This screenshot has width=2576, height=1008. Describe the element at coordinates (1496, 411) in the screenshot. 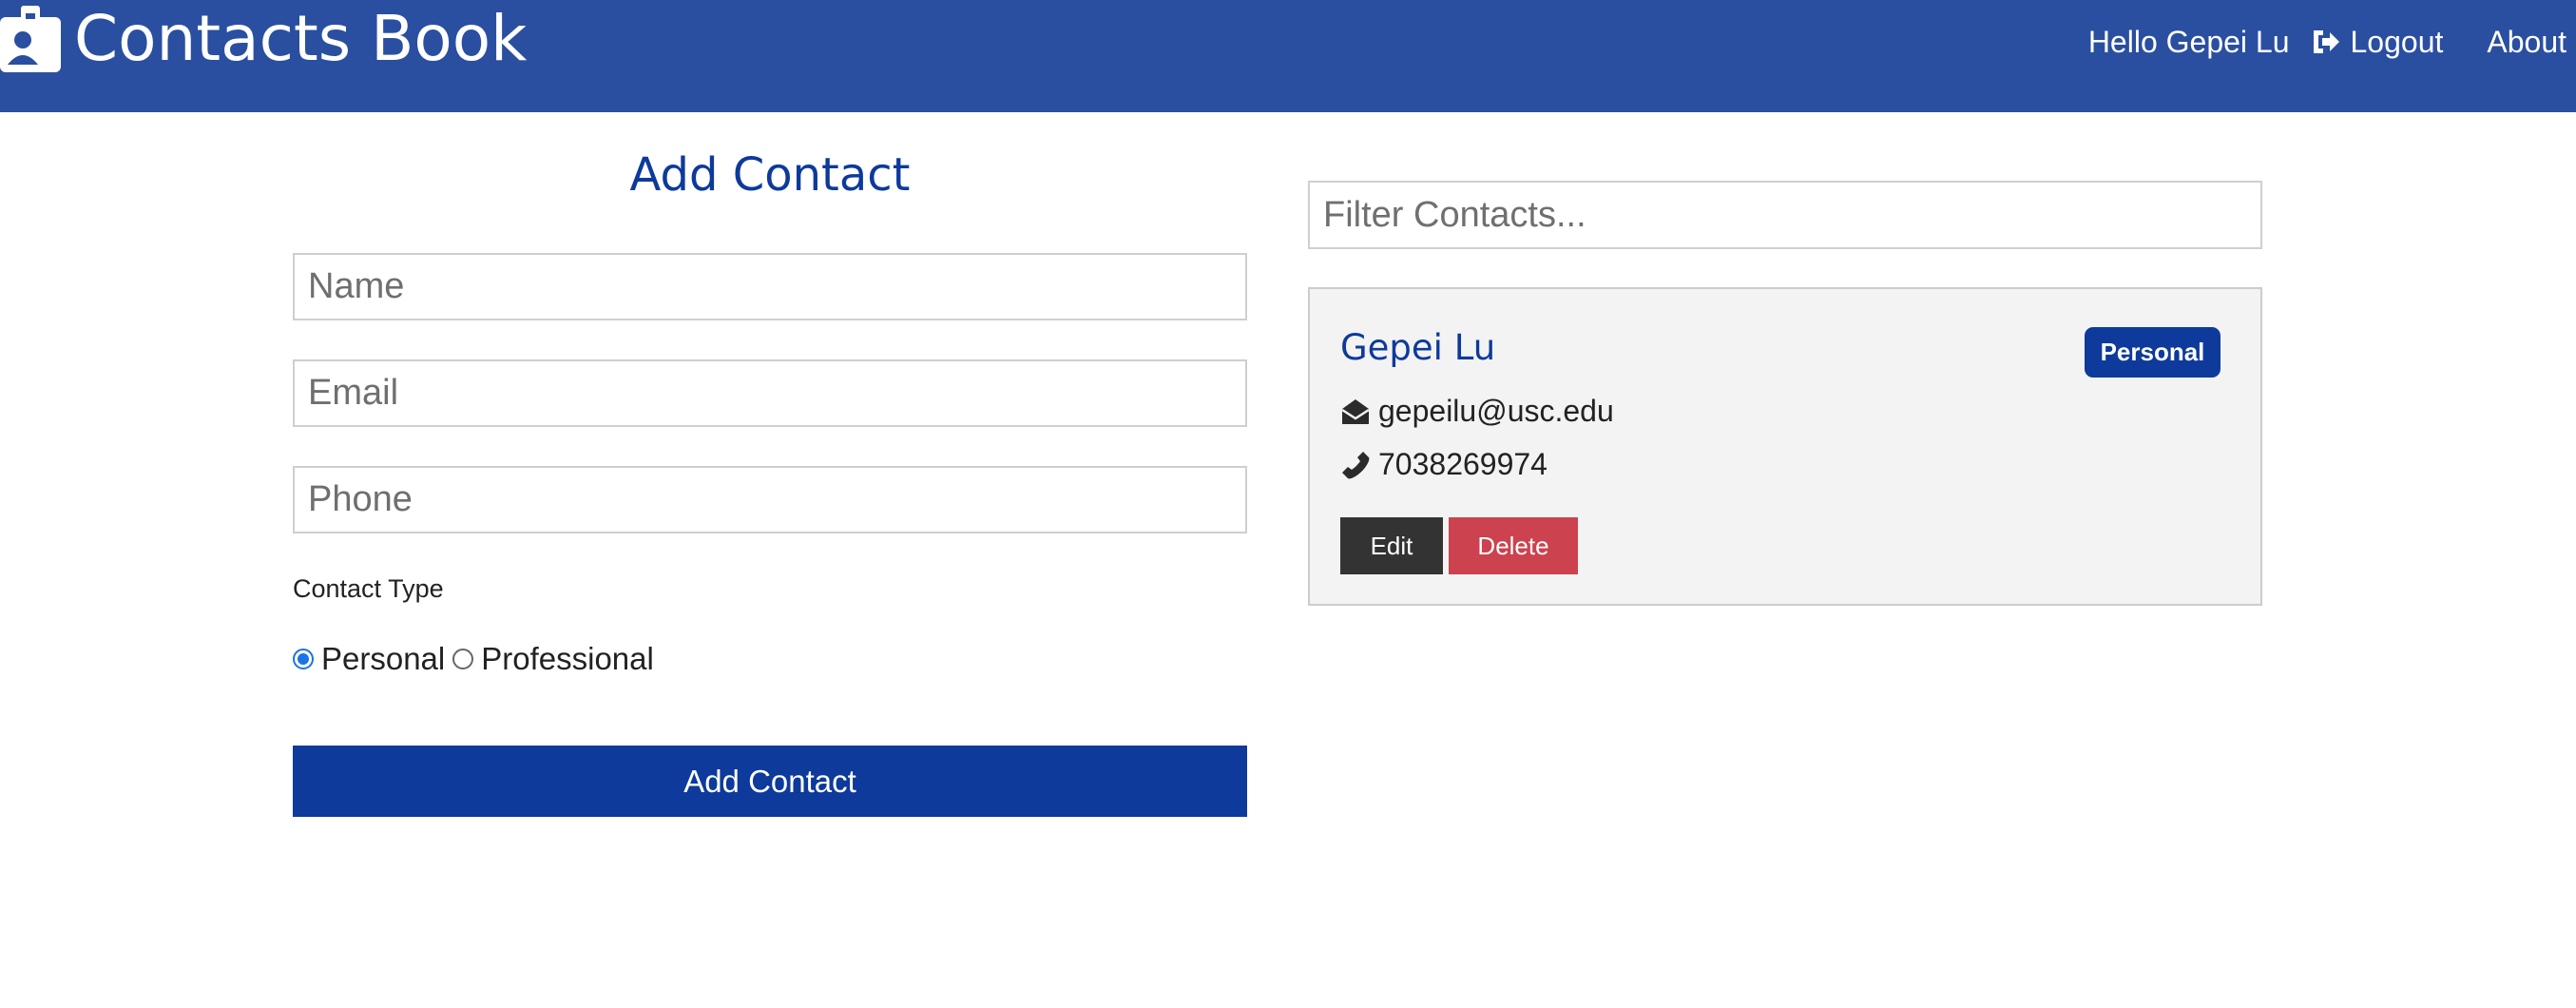

I see `contact-email: gepeilu@usc.edu` at that location.